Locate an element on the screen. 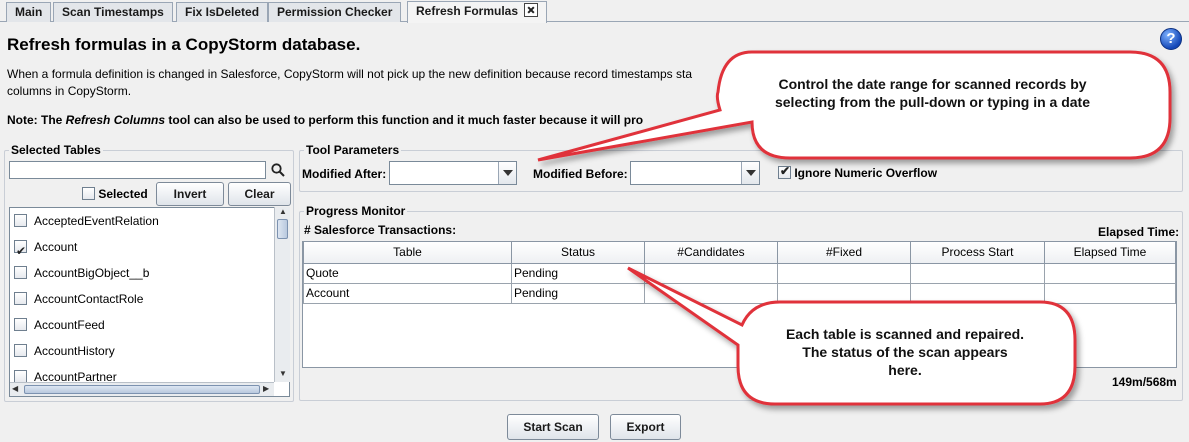 The image size is (1189, 442). transactions-label: # Salesforce Transactions: is located at coordinates (380, 230).